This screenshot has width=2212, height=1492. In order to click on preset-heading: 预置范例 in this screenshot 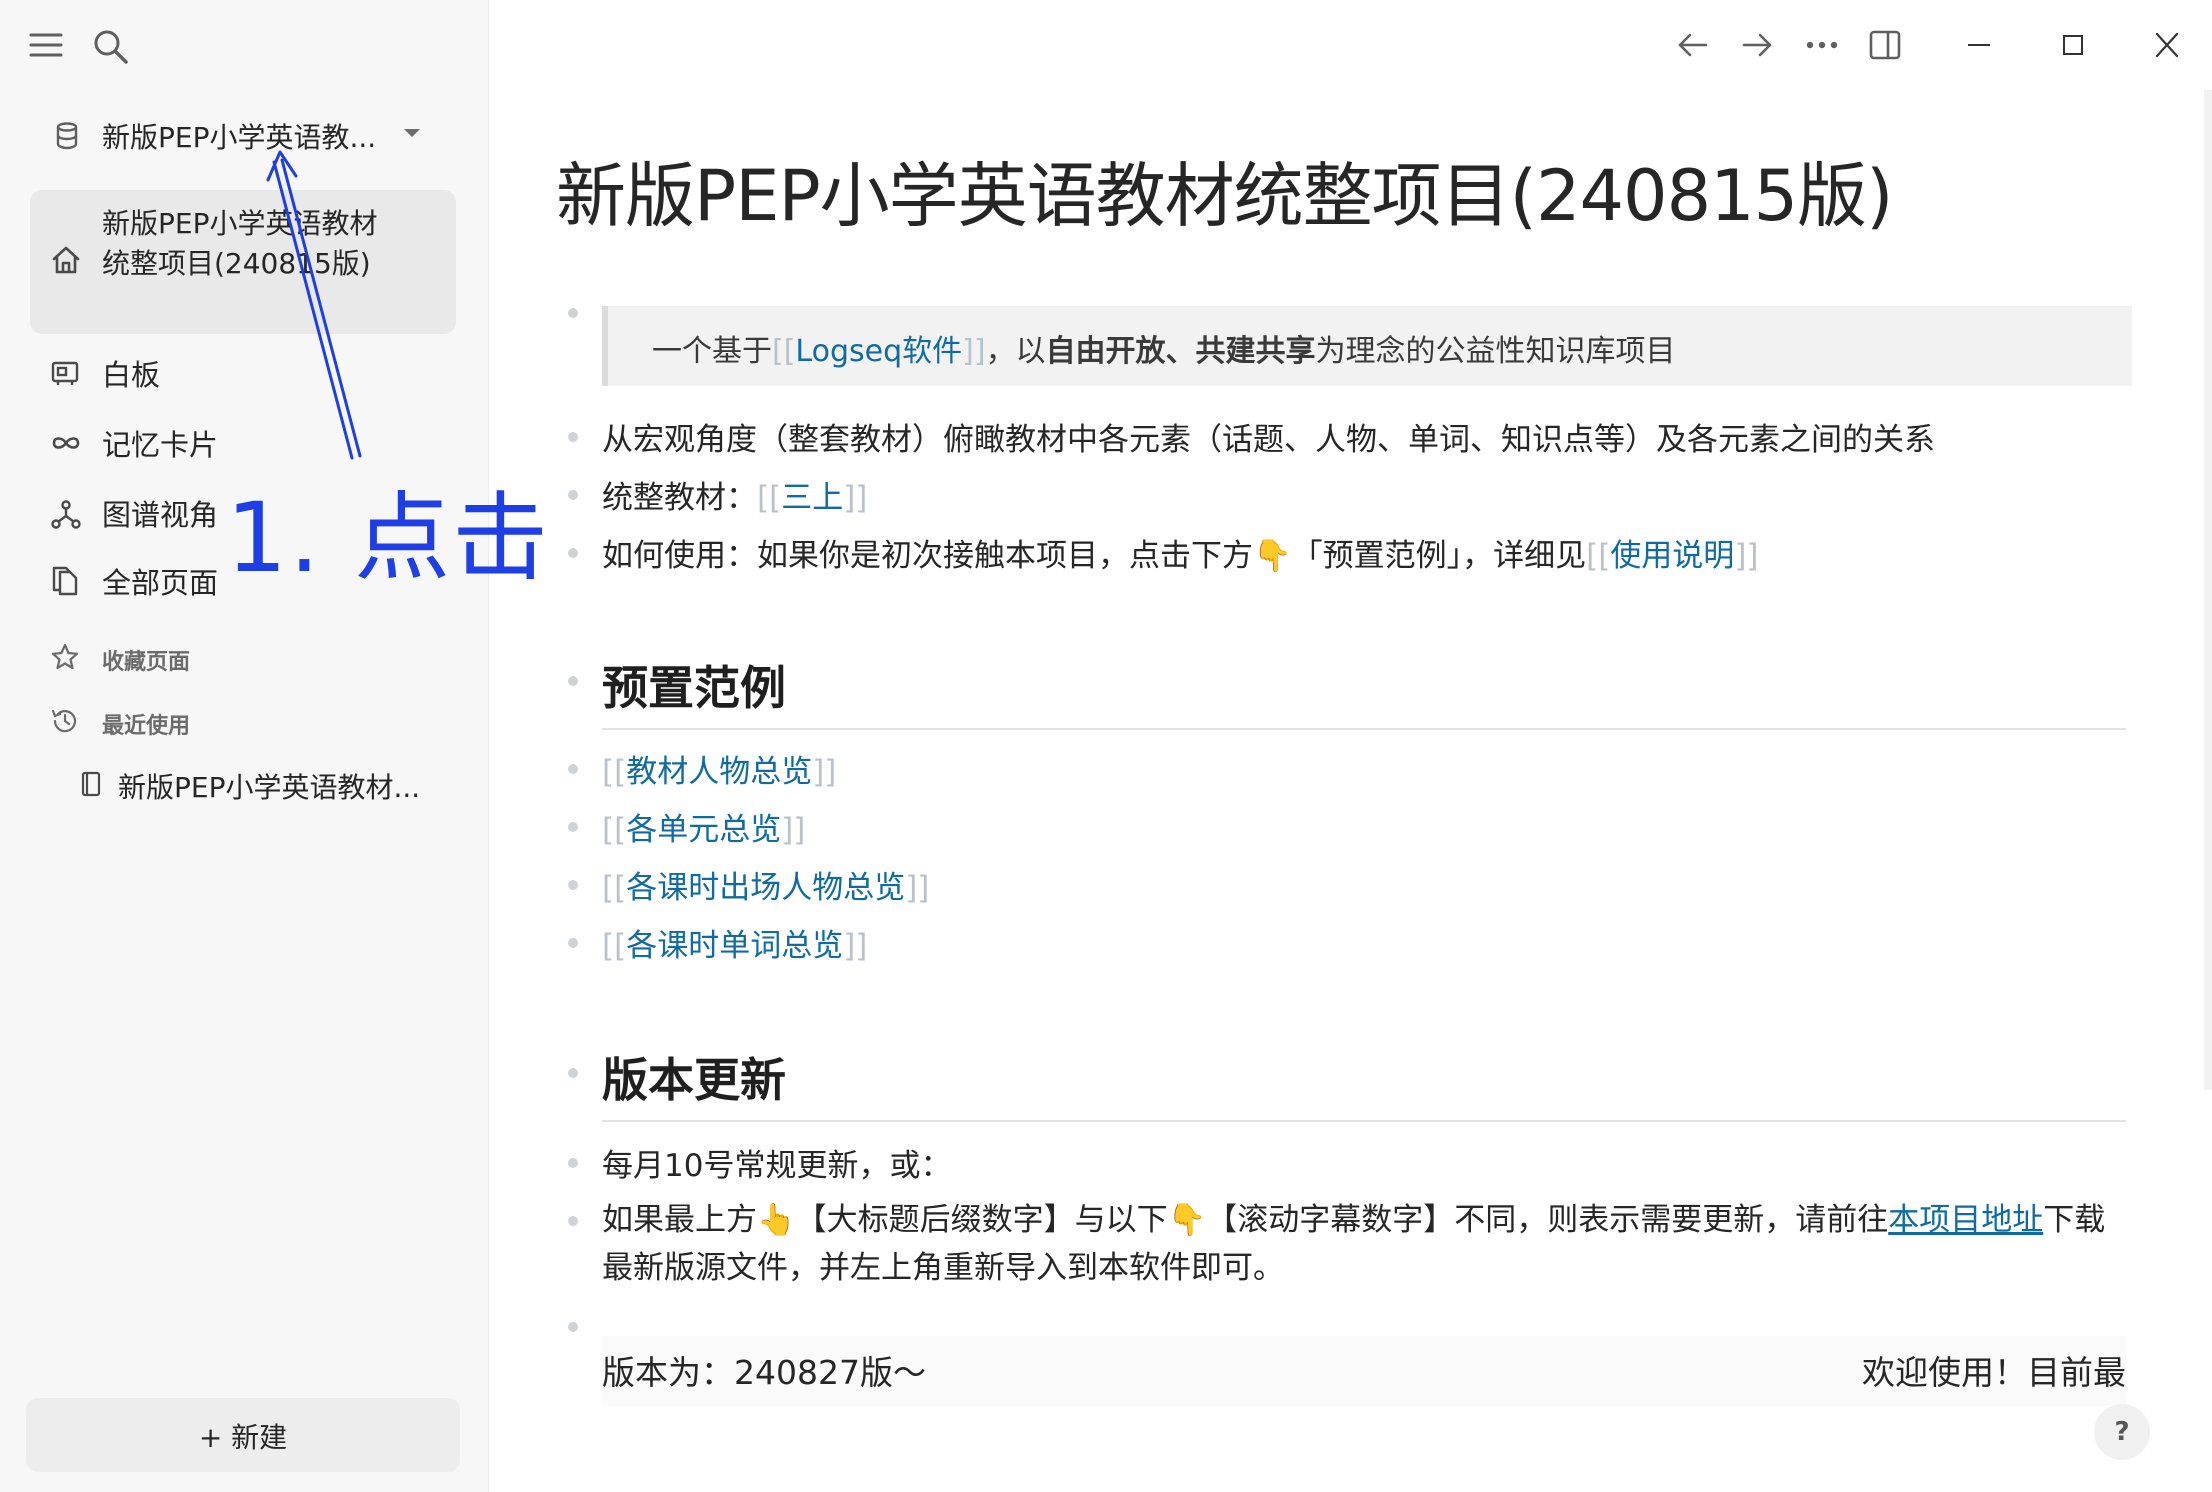, I will do `click(694, 688)`.